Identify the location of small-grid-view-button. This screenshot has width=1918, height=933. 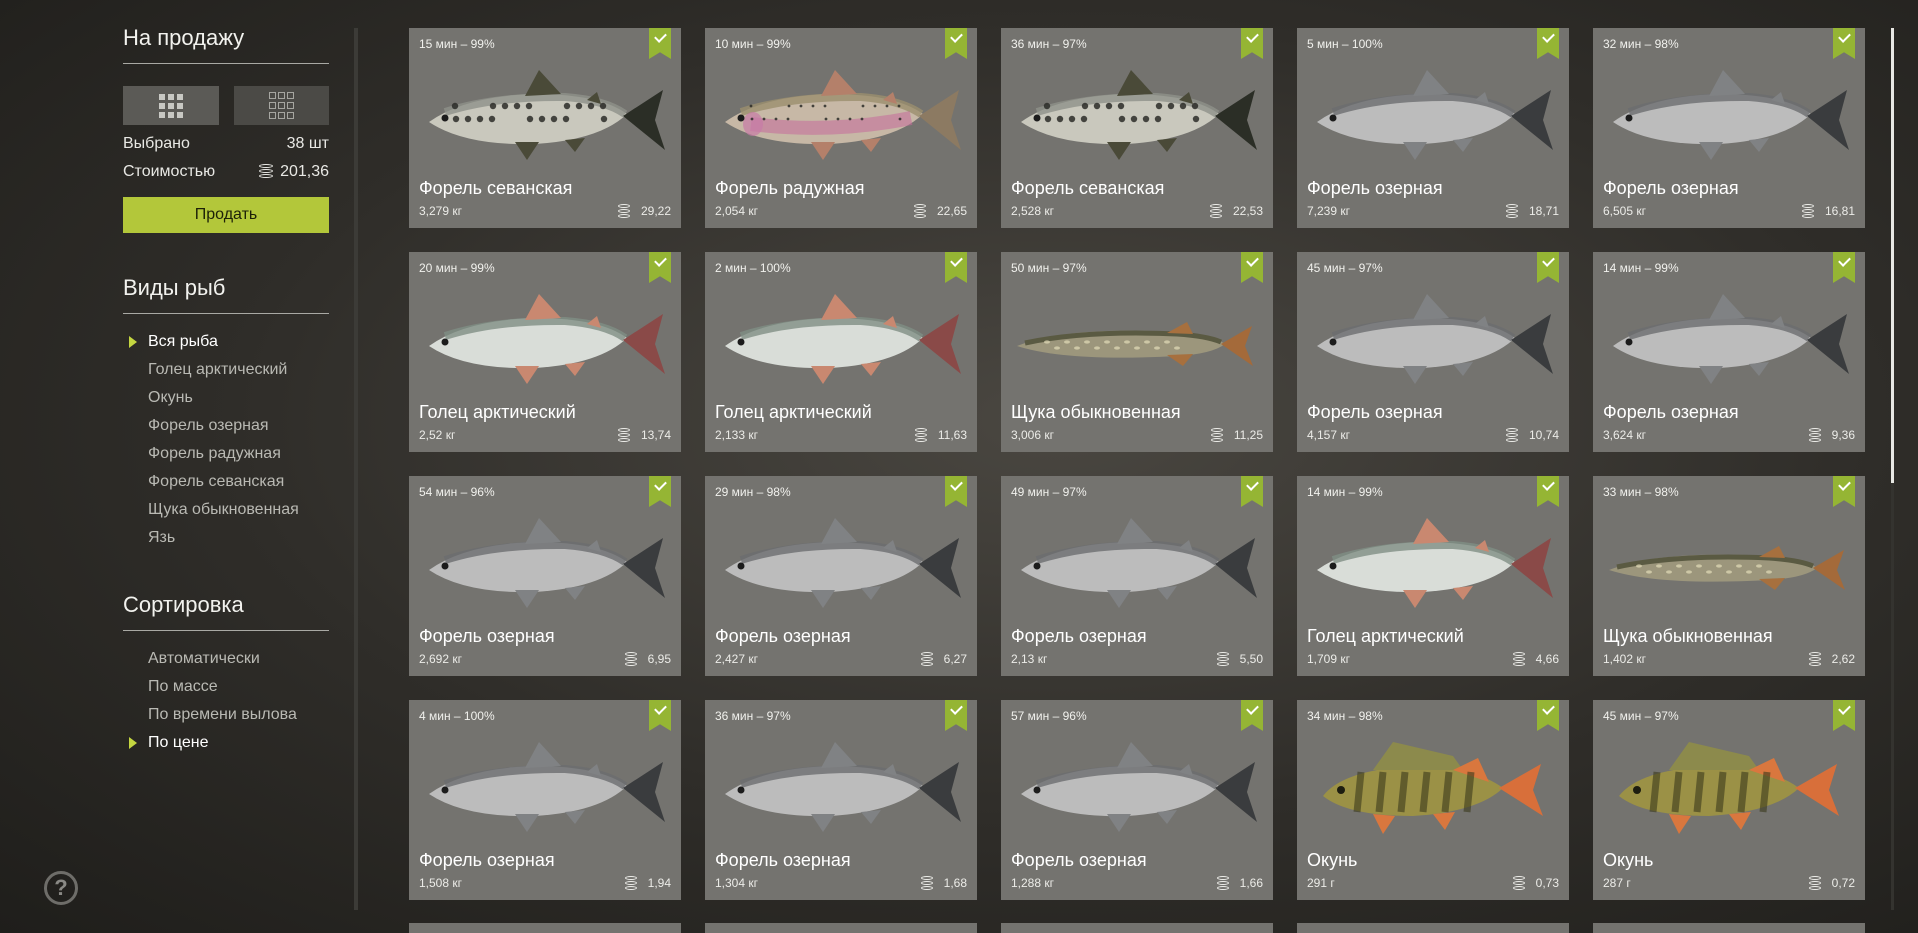
(281, 105).